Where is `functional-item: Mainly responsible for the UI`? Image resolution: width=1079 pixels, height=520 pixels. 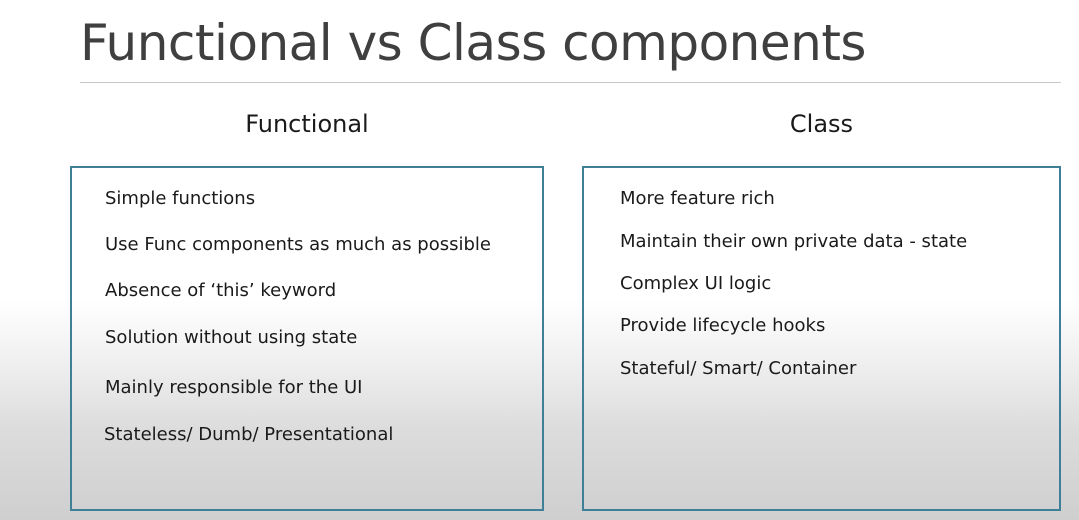
functional-item: Mainly responsible for the UI is located at coordinates (234, 387).